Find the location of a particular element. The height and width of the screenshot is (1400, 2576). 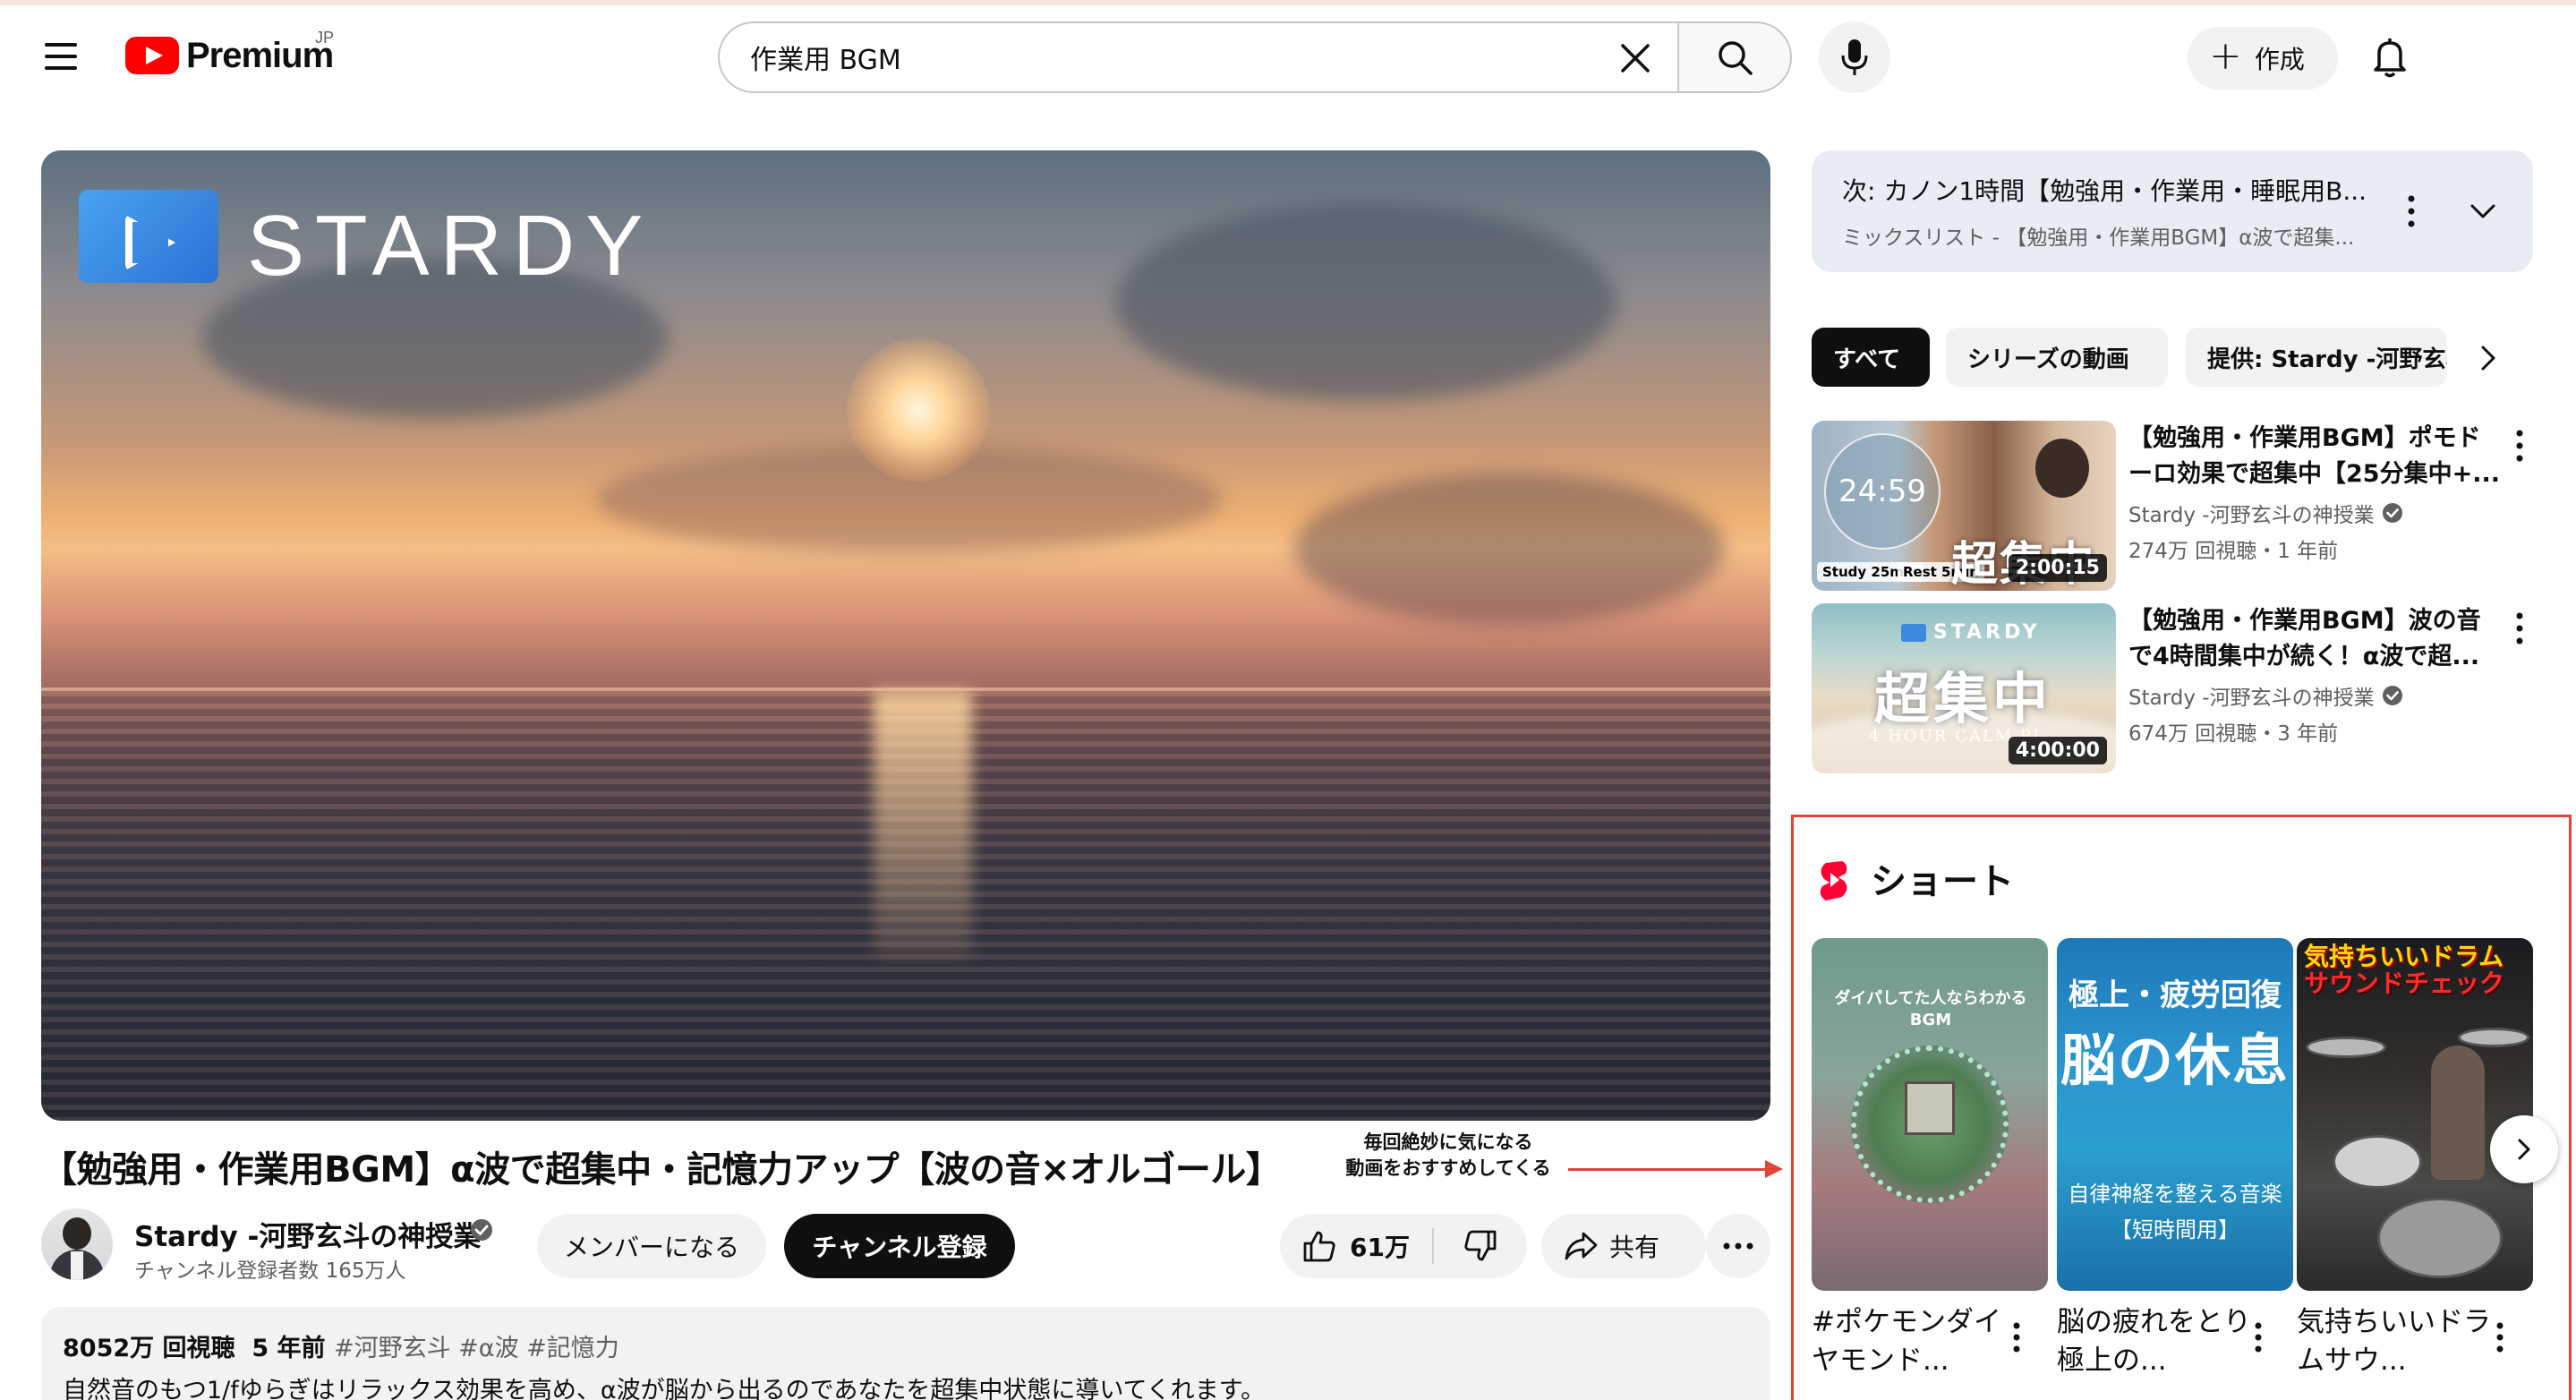

annotation-note: 毎回絶妙に気になる 動画をおすすめしてくる is located at coordinates (1448, 1156).